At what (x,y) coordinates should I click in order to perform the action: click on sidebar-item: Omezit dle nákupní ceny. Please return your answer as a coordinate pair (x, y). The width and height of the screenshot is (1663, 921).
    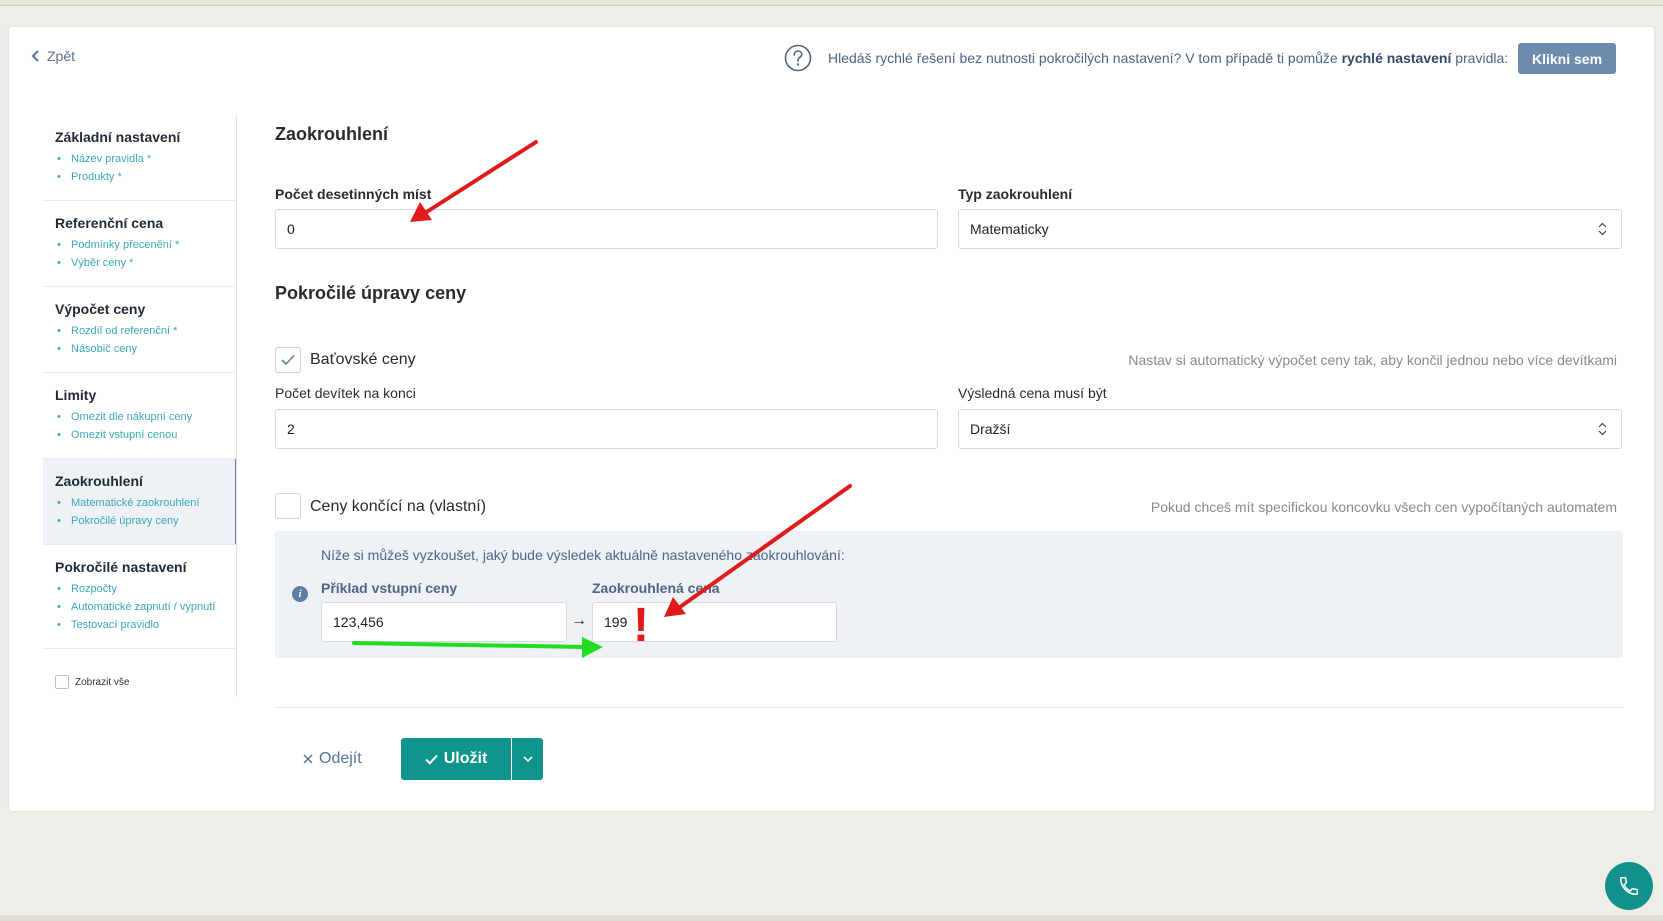
    Looking at the image, I should click on (140, 417).